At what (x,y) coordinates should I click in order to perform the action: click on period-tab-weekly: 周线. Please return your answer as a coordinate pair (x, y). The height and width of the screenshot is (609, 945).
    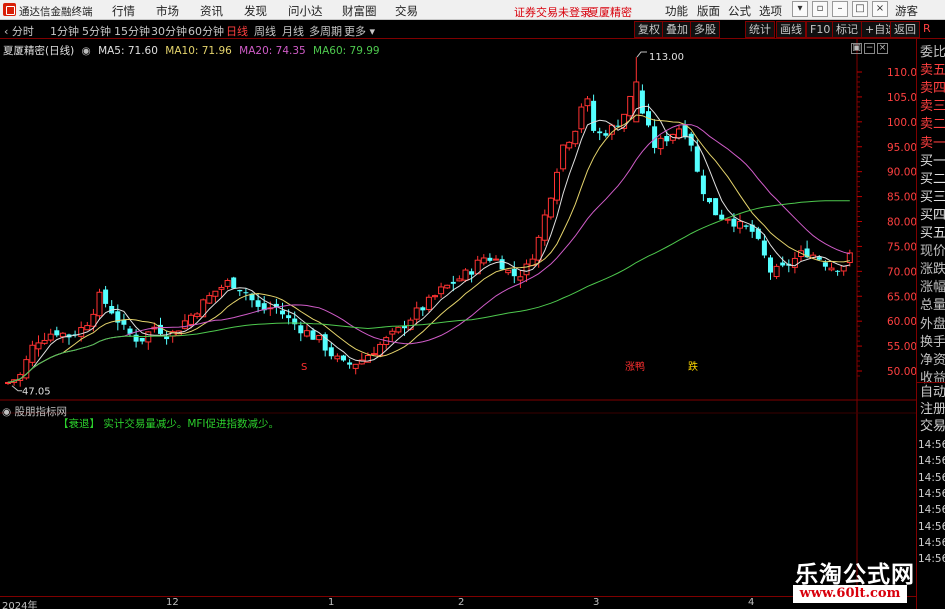
    Looking at the image, I should click on (265, 31).